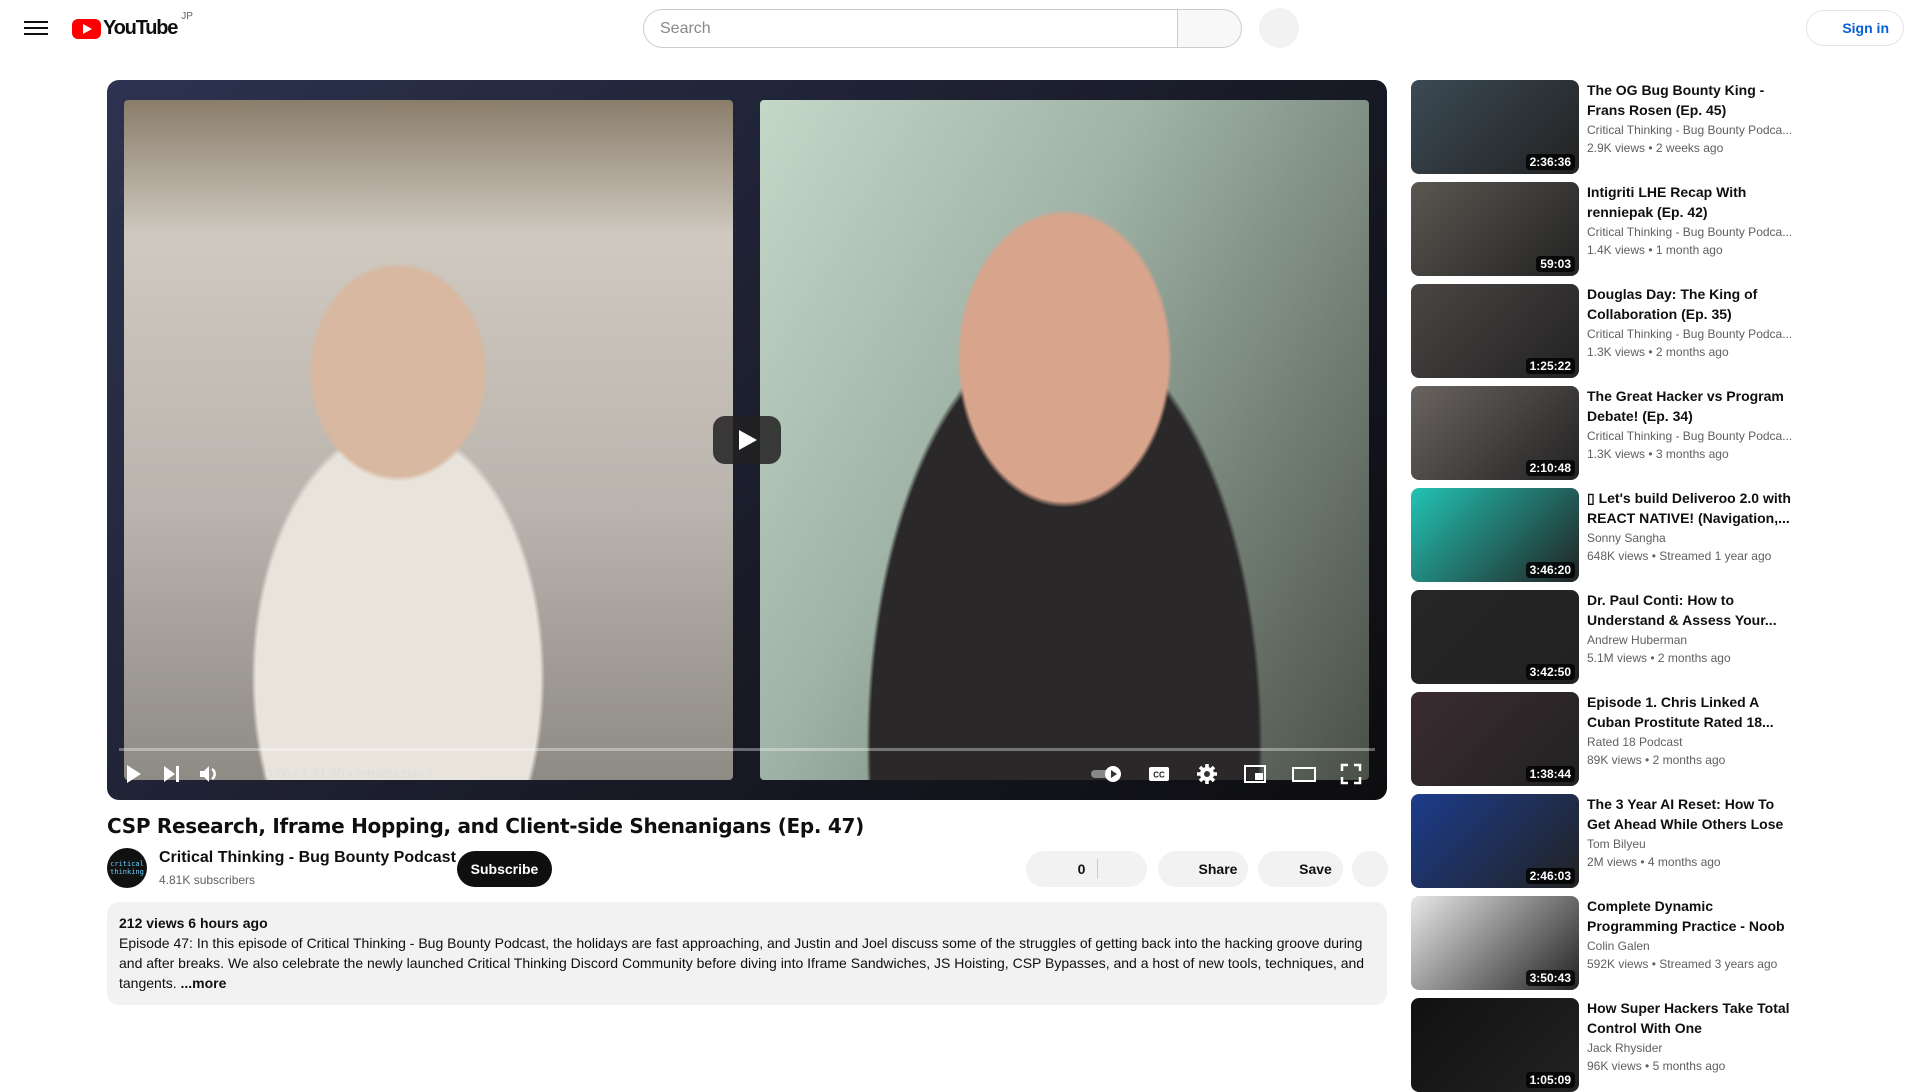 The height and width of the screenshot is (1092, 1920). What do you see at coordinates (1550, 570) in the screenshot?
I see `duration-badge: 3:46:20` at bounding box center [1550, 570].